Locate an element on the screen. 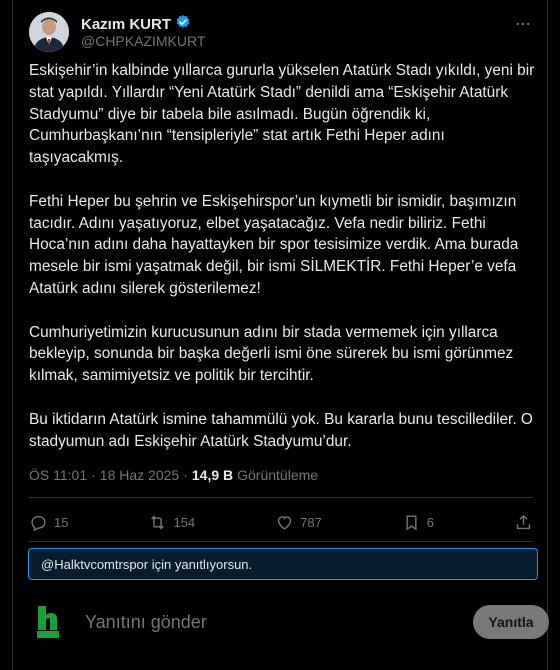  reply-submit-button: Yanıtla is located at coordinates (511, 622).